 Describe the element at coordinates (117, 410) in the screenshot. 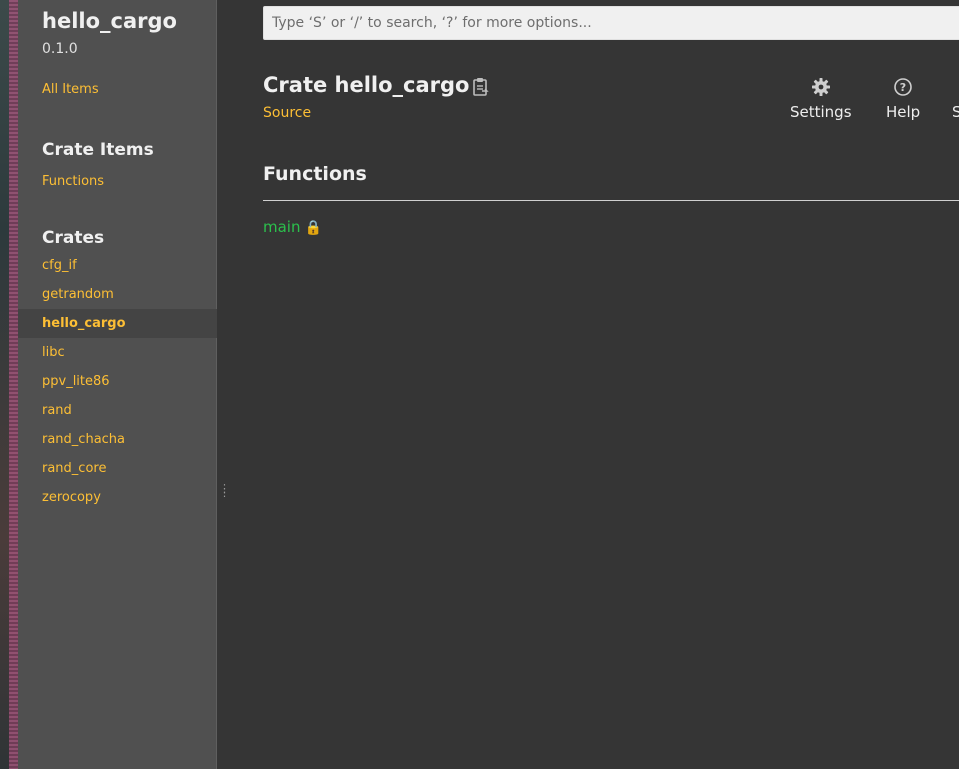

I see `sidebar-crate-rand: rand` at that location.